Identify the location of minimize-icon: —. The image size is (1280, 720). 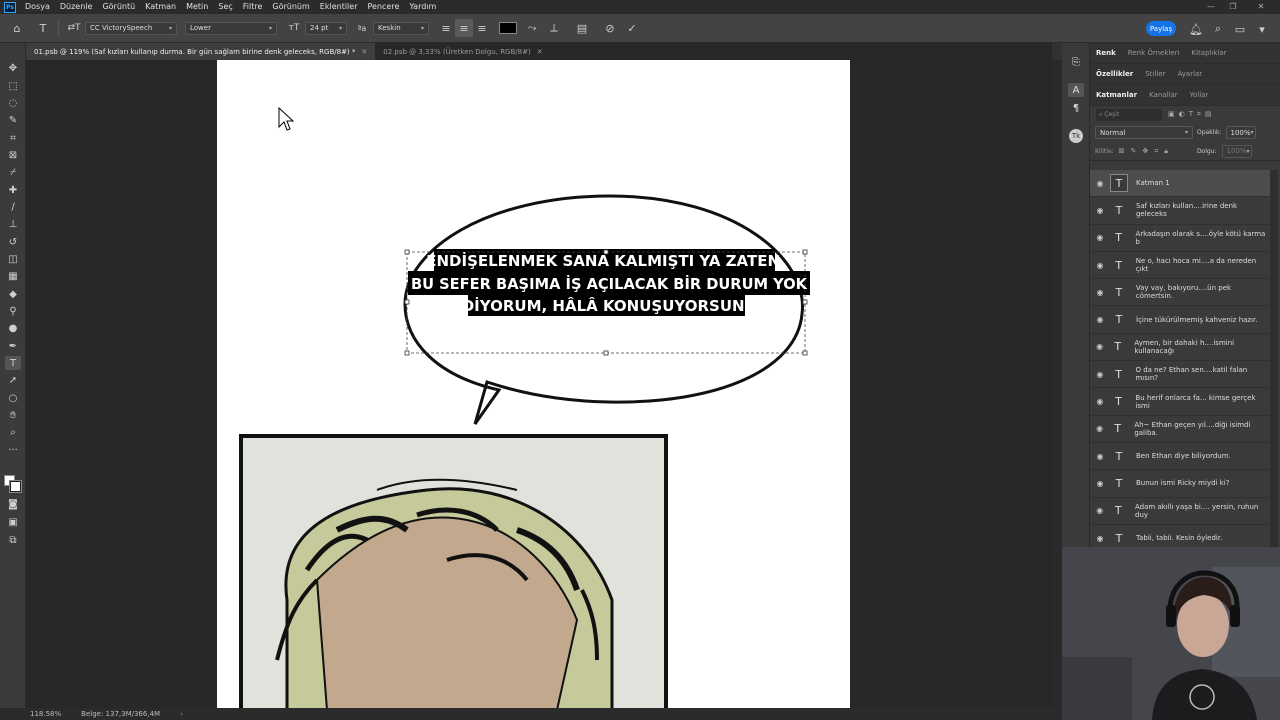
(1211, 7).